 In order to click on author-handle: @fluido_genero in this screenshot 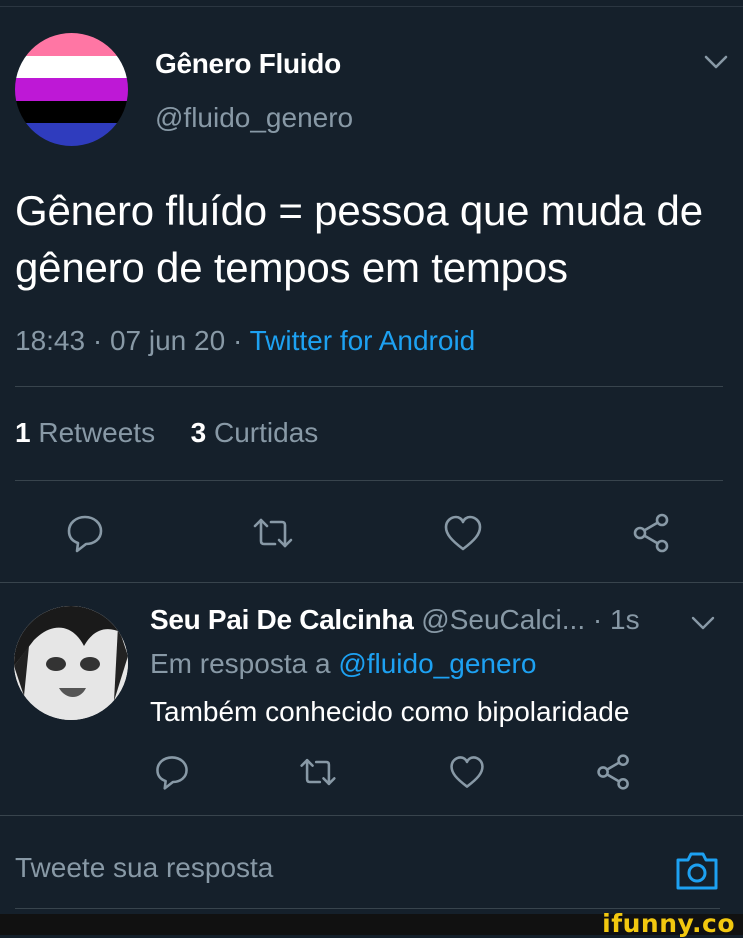, I will do `click(254, 118)`.